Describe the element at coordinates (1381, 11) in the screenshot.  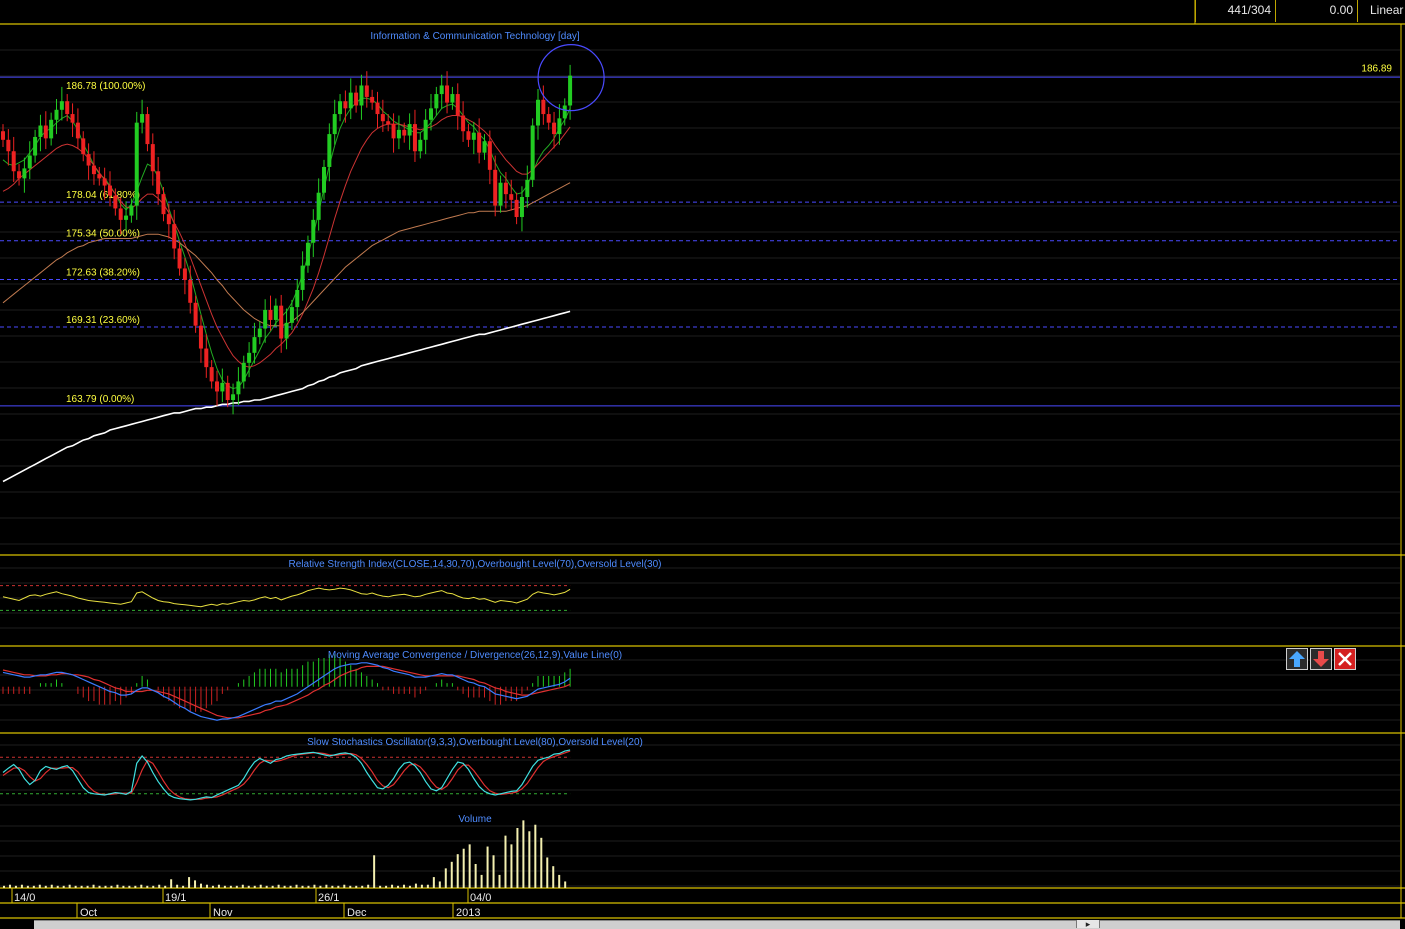
I see `scale-mode-selector: Linear` at that location.